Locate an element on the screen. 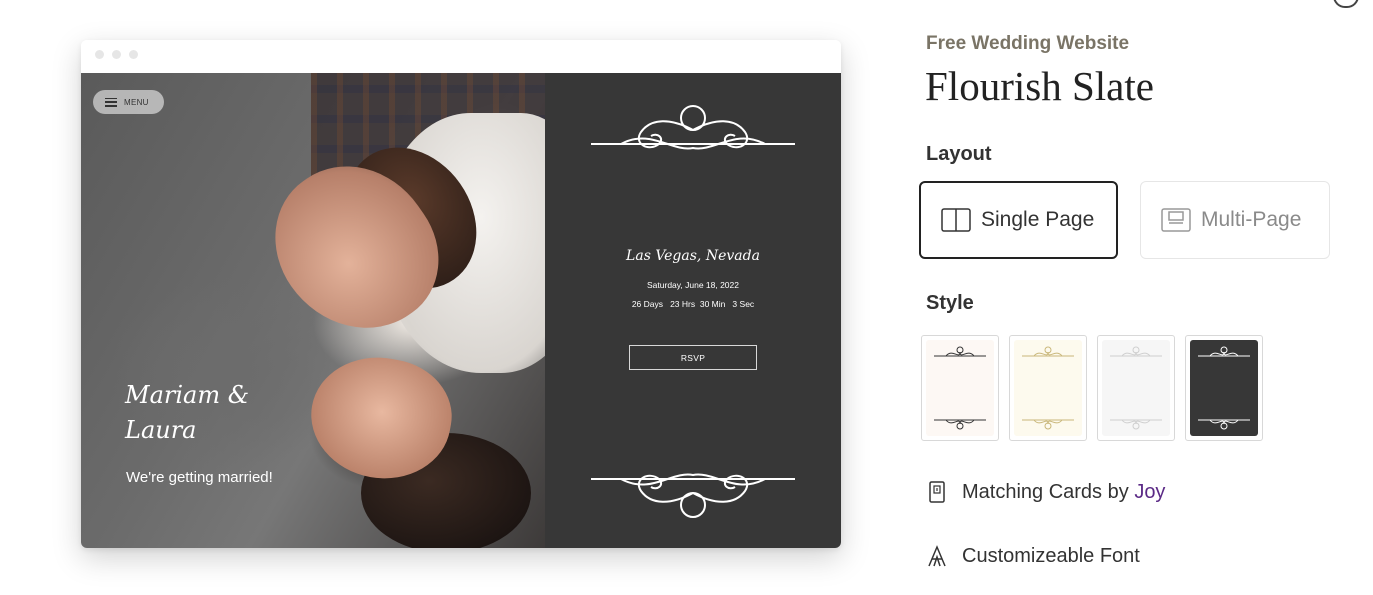 This screenshot has width=1373, height=595. browser-chrome is located at coordinates (461, 56).